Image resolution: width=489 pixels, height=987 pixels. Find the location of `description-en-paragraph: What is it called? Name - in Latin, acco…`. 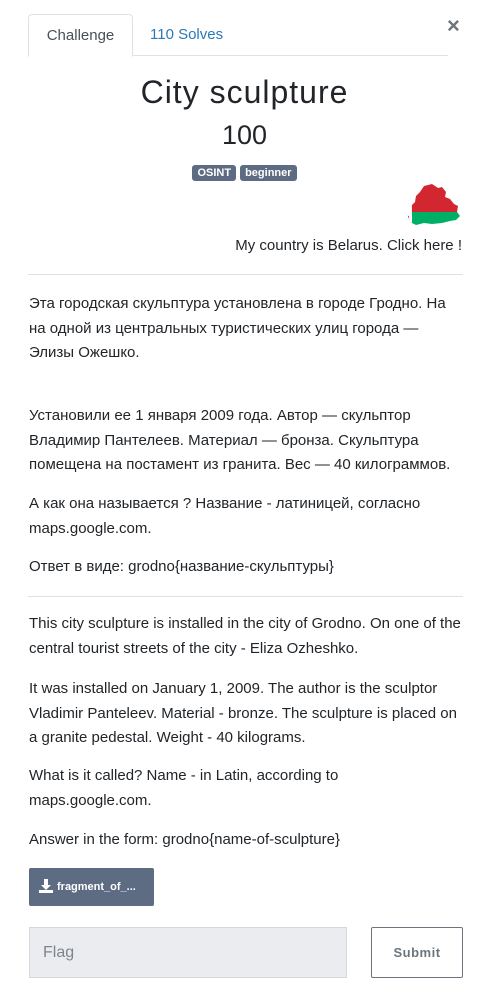

description-en-paragraph: What is it called? Name - in Latin, acco… is located at coordinates (184, 788).